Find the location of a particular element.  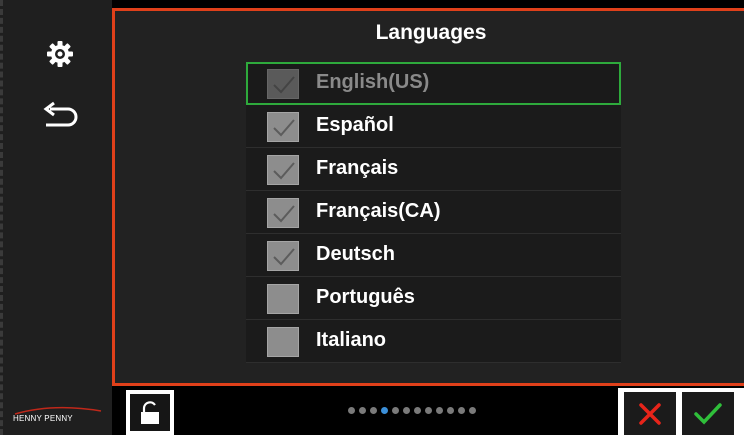

unlock-icon is located at coordinates (150, 412).